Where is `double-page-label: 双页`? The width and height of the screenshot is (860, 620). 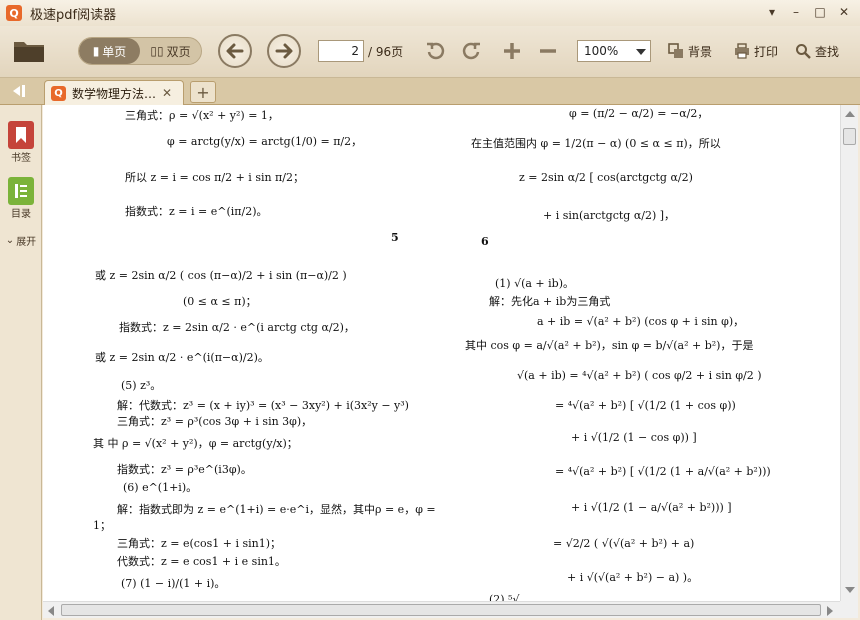 double-page-label: 双页 is located at coordinates (178, 51).